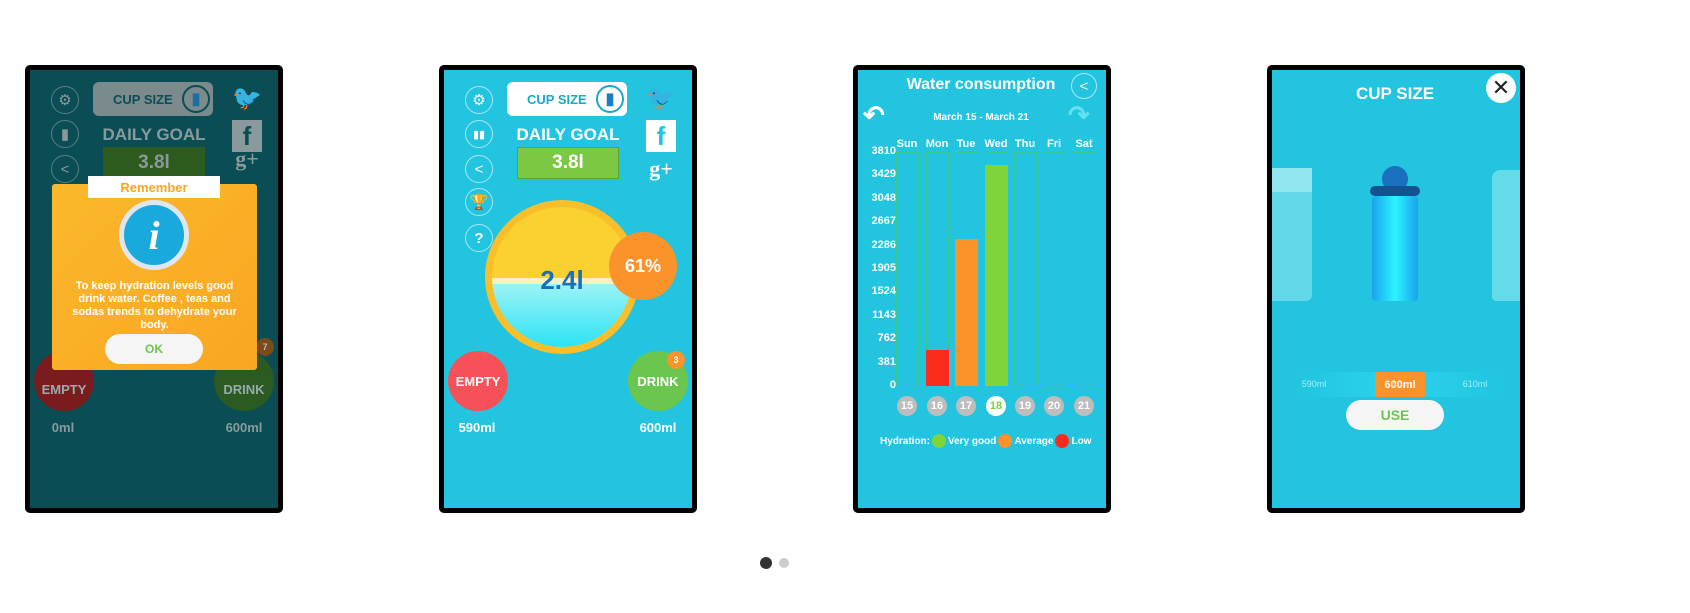 The width and height of the screenshot is (1690, 613). What do you see at coordinates (784, 563) in the screenshot?
I see `pager-dot` at bounding box center [784, 563].